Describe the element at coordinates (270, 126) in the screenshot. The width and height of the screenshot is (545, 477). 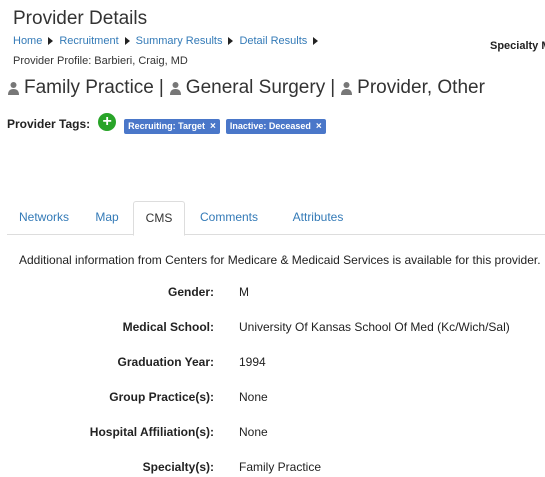
I see `tag-label: Inactive: Deceased` at that location.